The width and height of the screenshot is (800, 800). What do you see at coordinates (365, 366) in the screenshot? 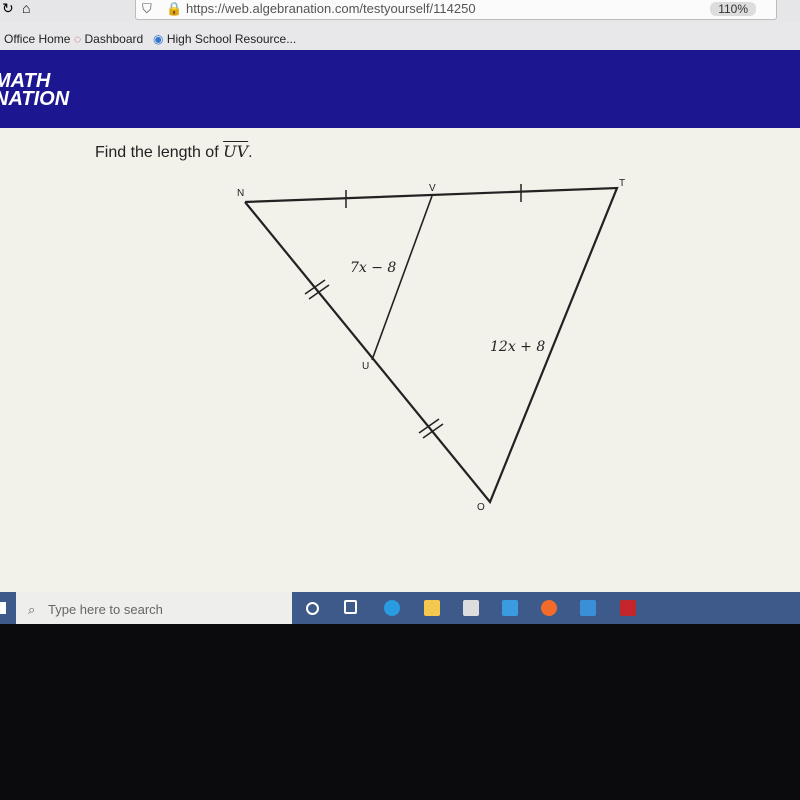
I see `point-u: U` at bounding box center [365, 366].